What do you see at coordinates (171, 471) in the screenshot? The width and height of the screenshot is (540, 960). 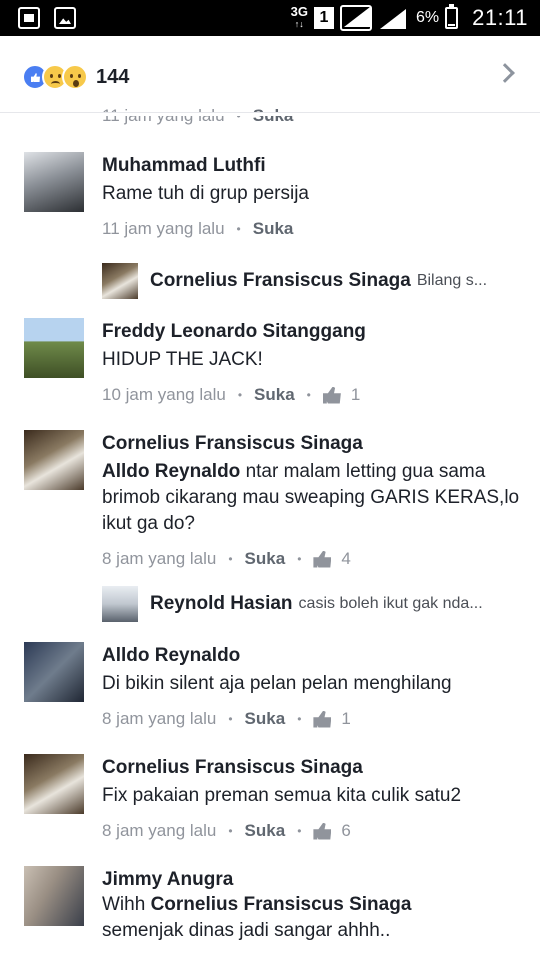 I see `mention-link: Alldo Reynaldo` at bounding box center [171, 471].